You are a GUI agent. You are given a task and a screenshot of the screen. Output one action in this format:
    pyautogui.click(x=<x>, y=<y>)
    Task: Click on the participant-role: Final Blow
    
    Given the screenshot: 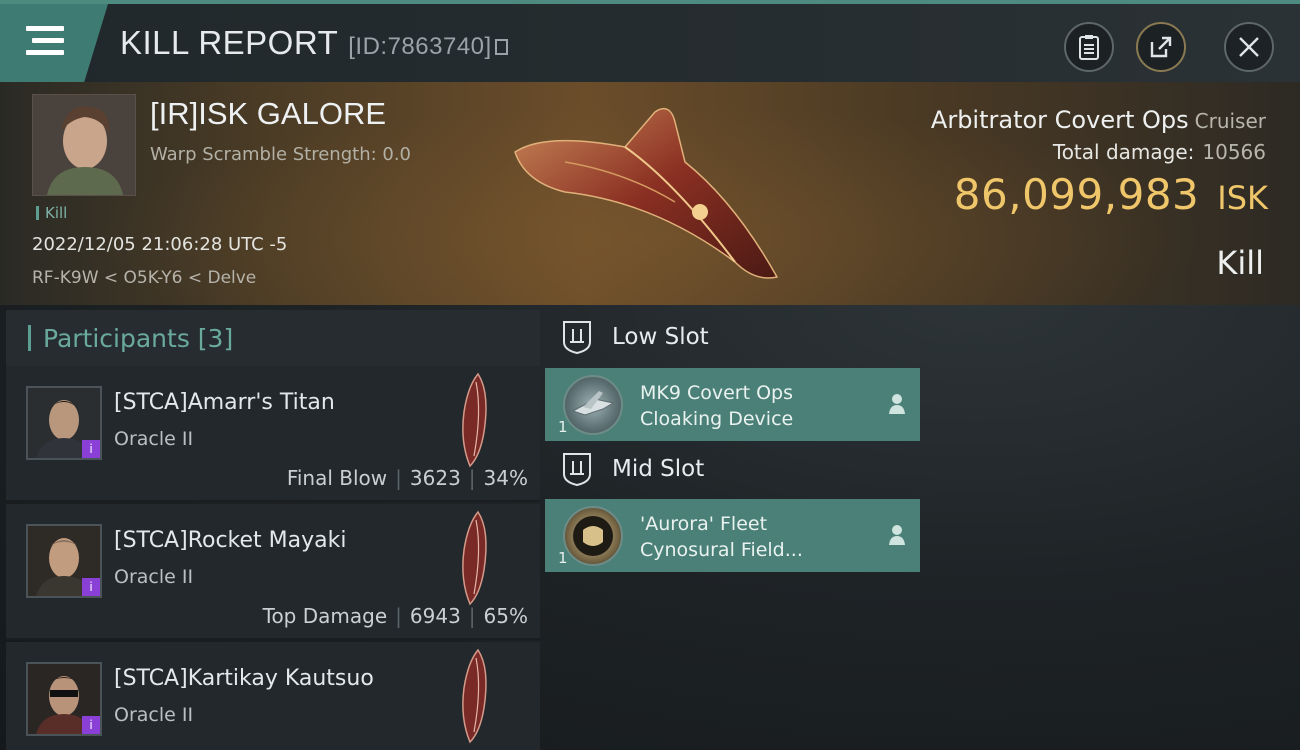 What is the action you would take?
    pyautogui.click(x=337, y=478)
    